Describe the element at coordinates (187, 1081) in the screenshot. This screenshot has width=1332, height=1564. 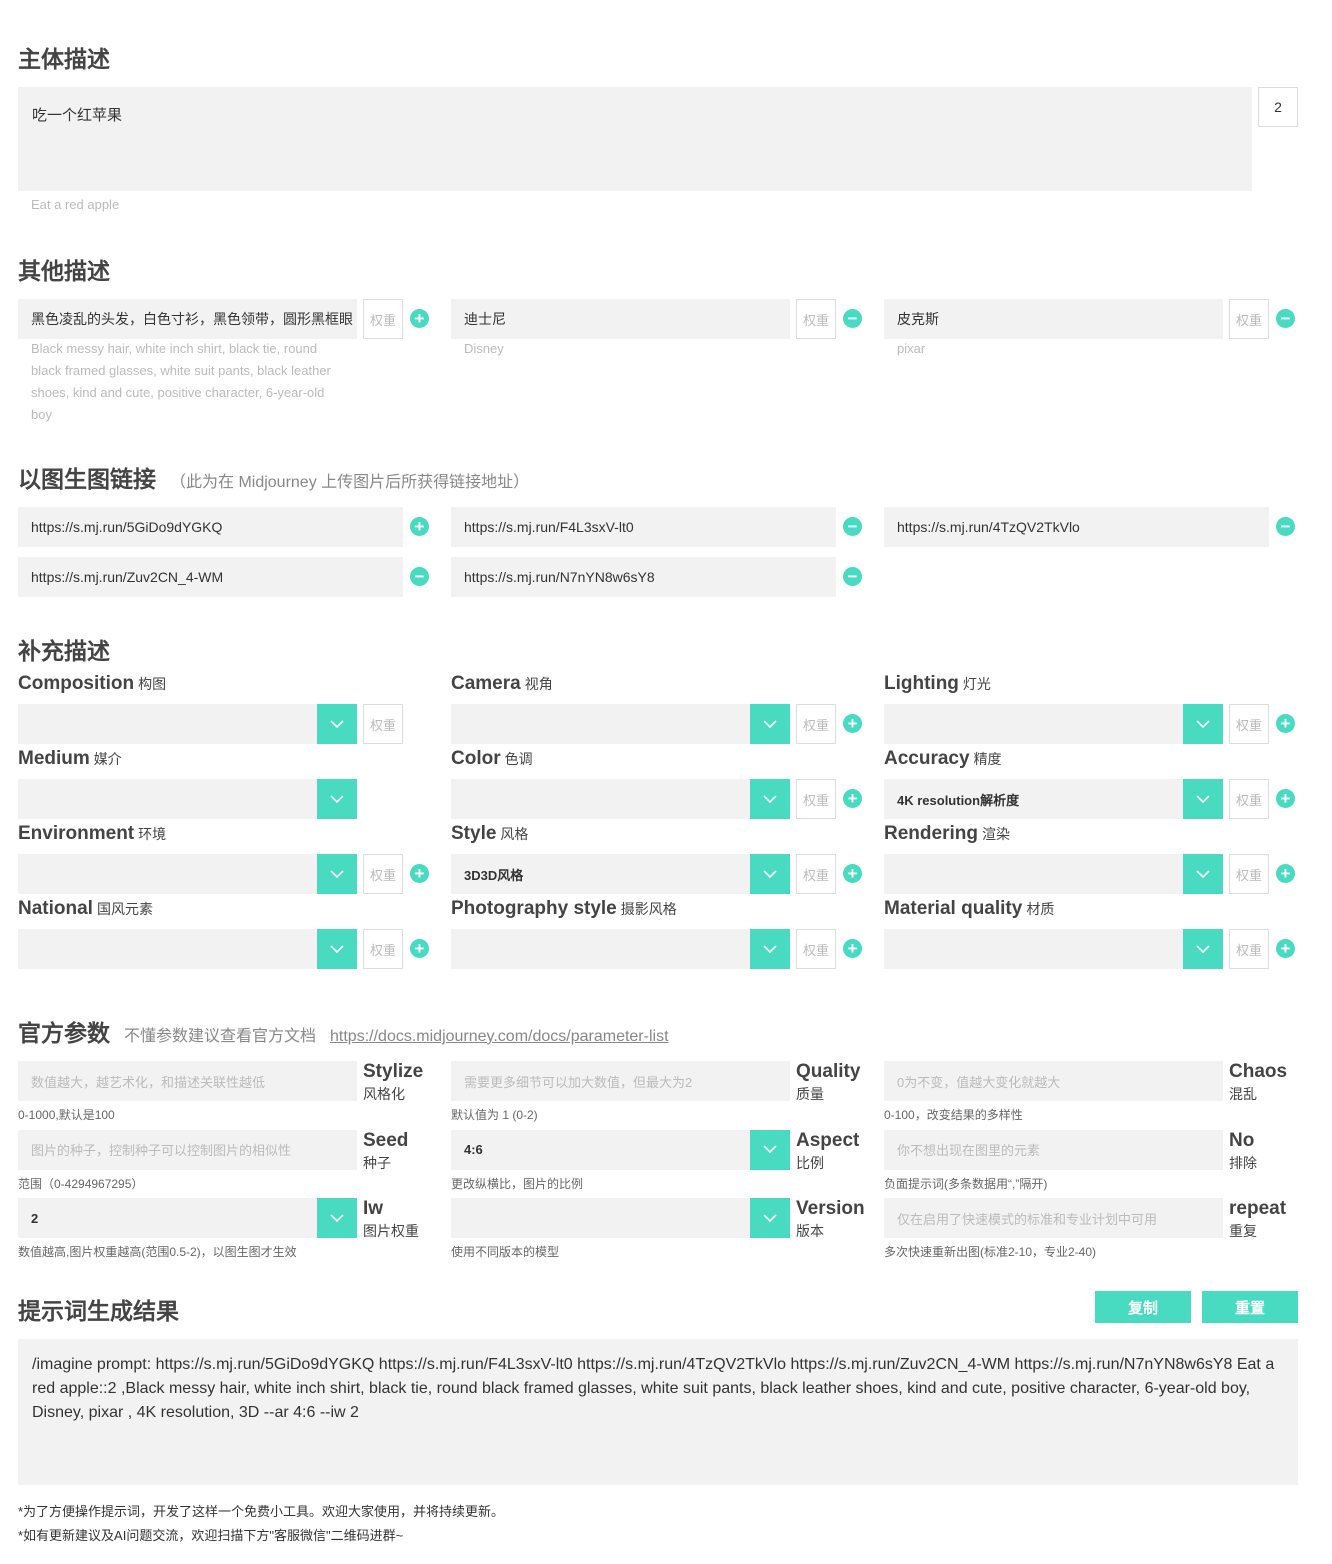
I see `param-input: 数值越大，越艺术化，和描述关联性越低` at that location.